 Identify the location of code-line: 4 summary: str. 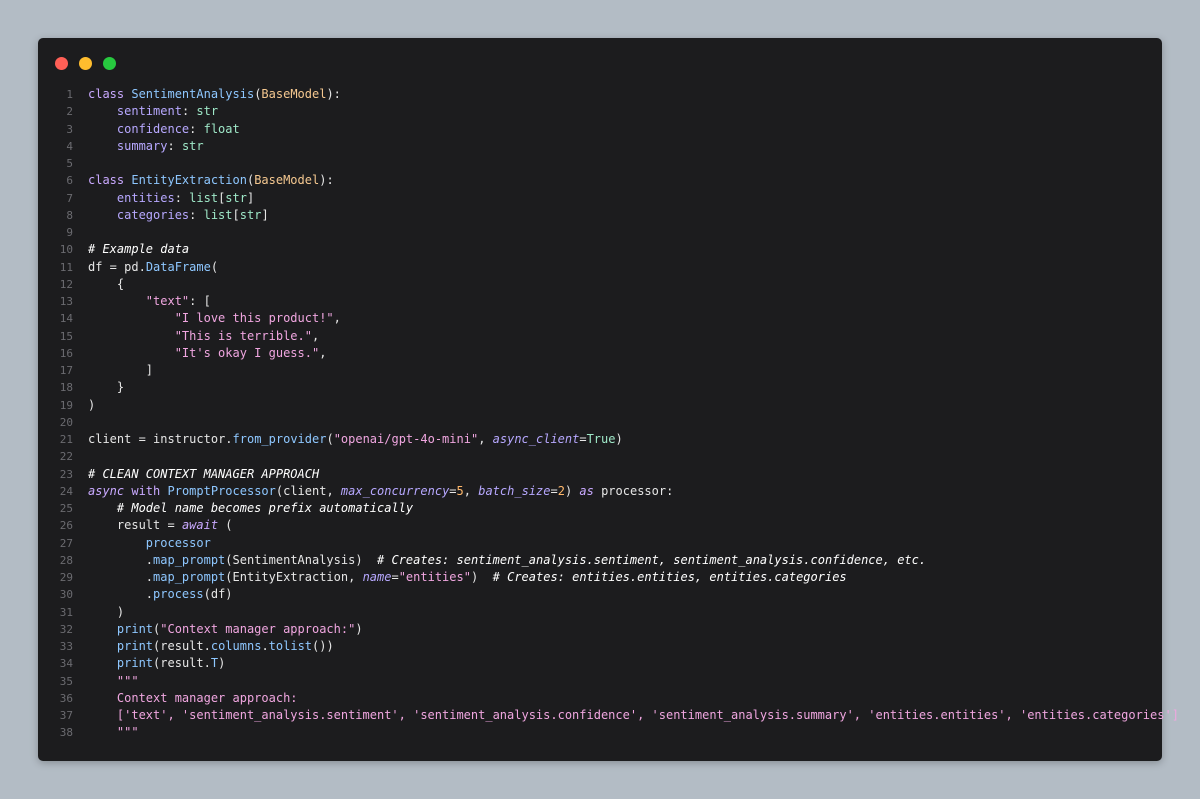
(600, 146).